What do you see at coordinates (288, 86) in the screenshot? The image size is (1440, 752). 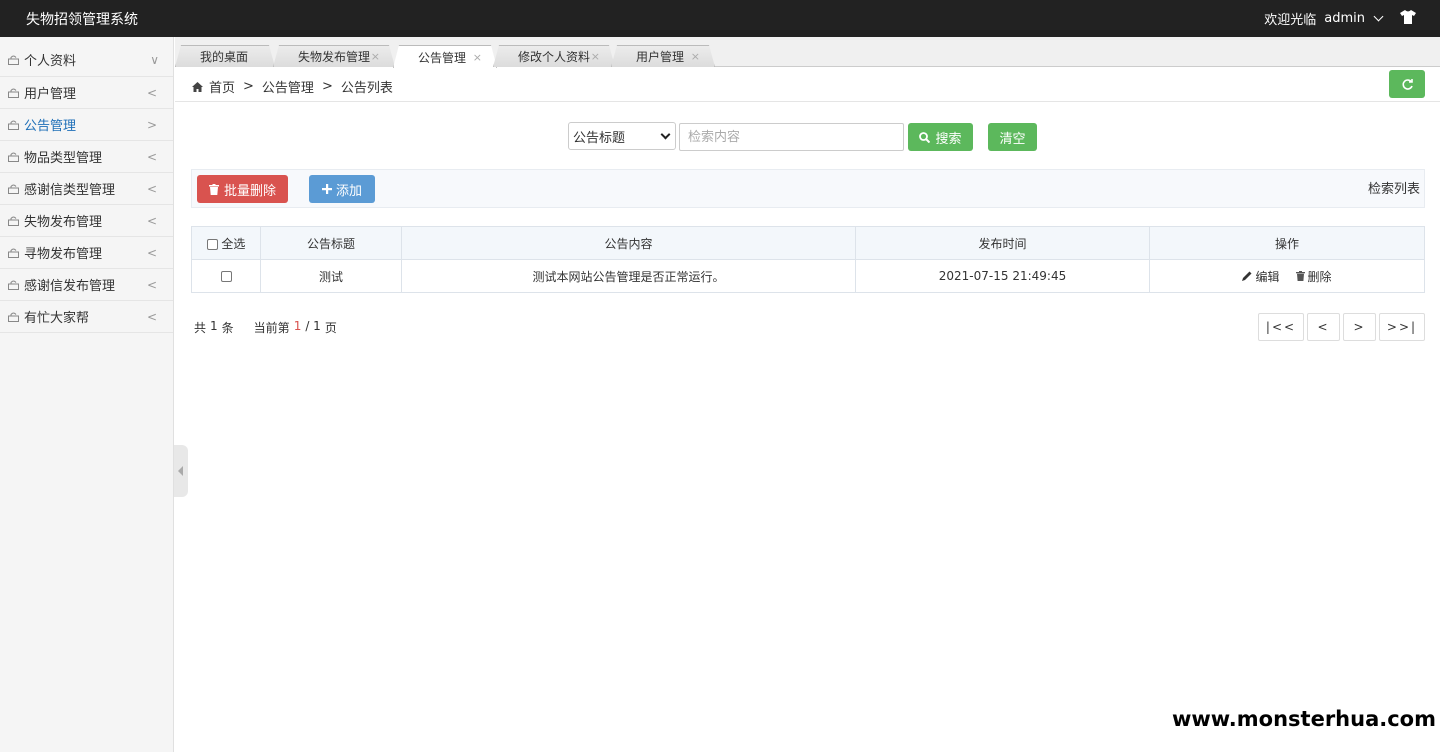 I see `breadcrumb-section: 公告管理` at bounding box center [288, 86].